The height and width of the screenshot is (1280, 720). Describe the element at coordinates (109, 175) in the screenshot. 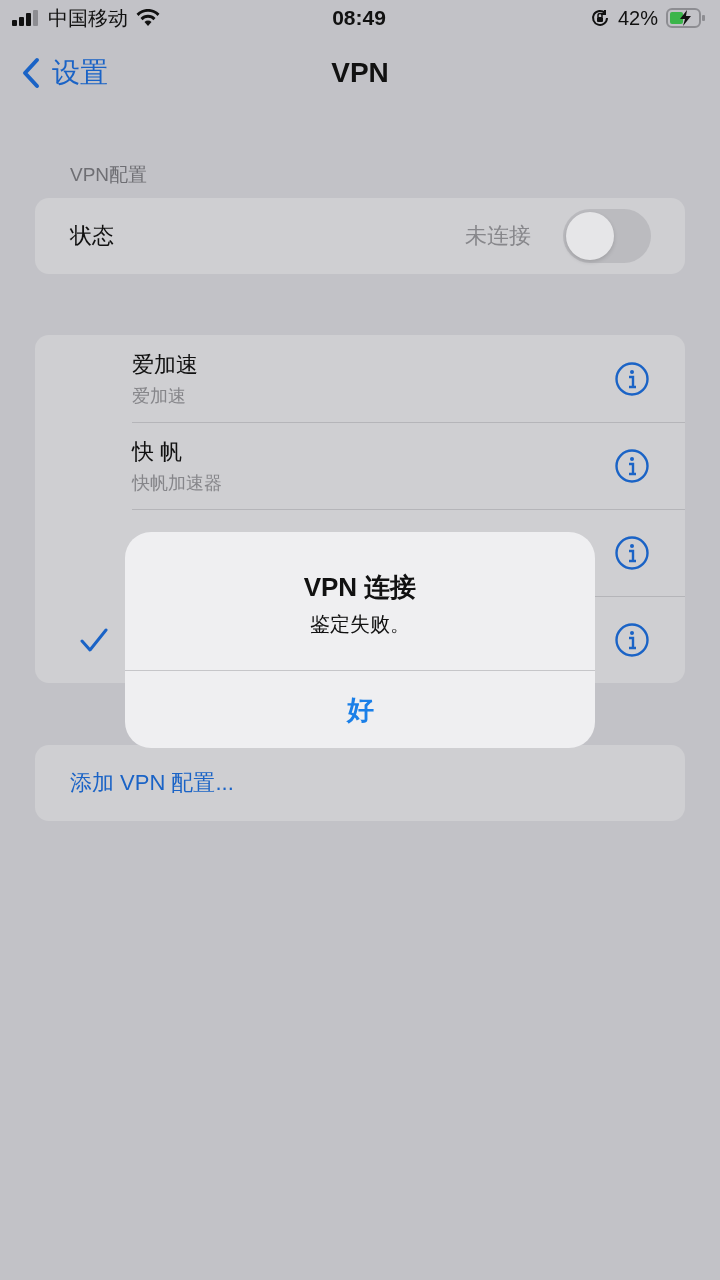

I see `section-header: VPN配置` at that location.